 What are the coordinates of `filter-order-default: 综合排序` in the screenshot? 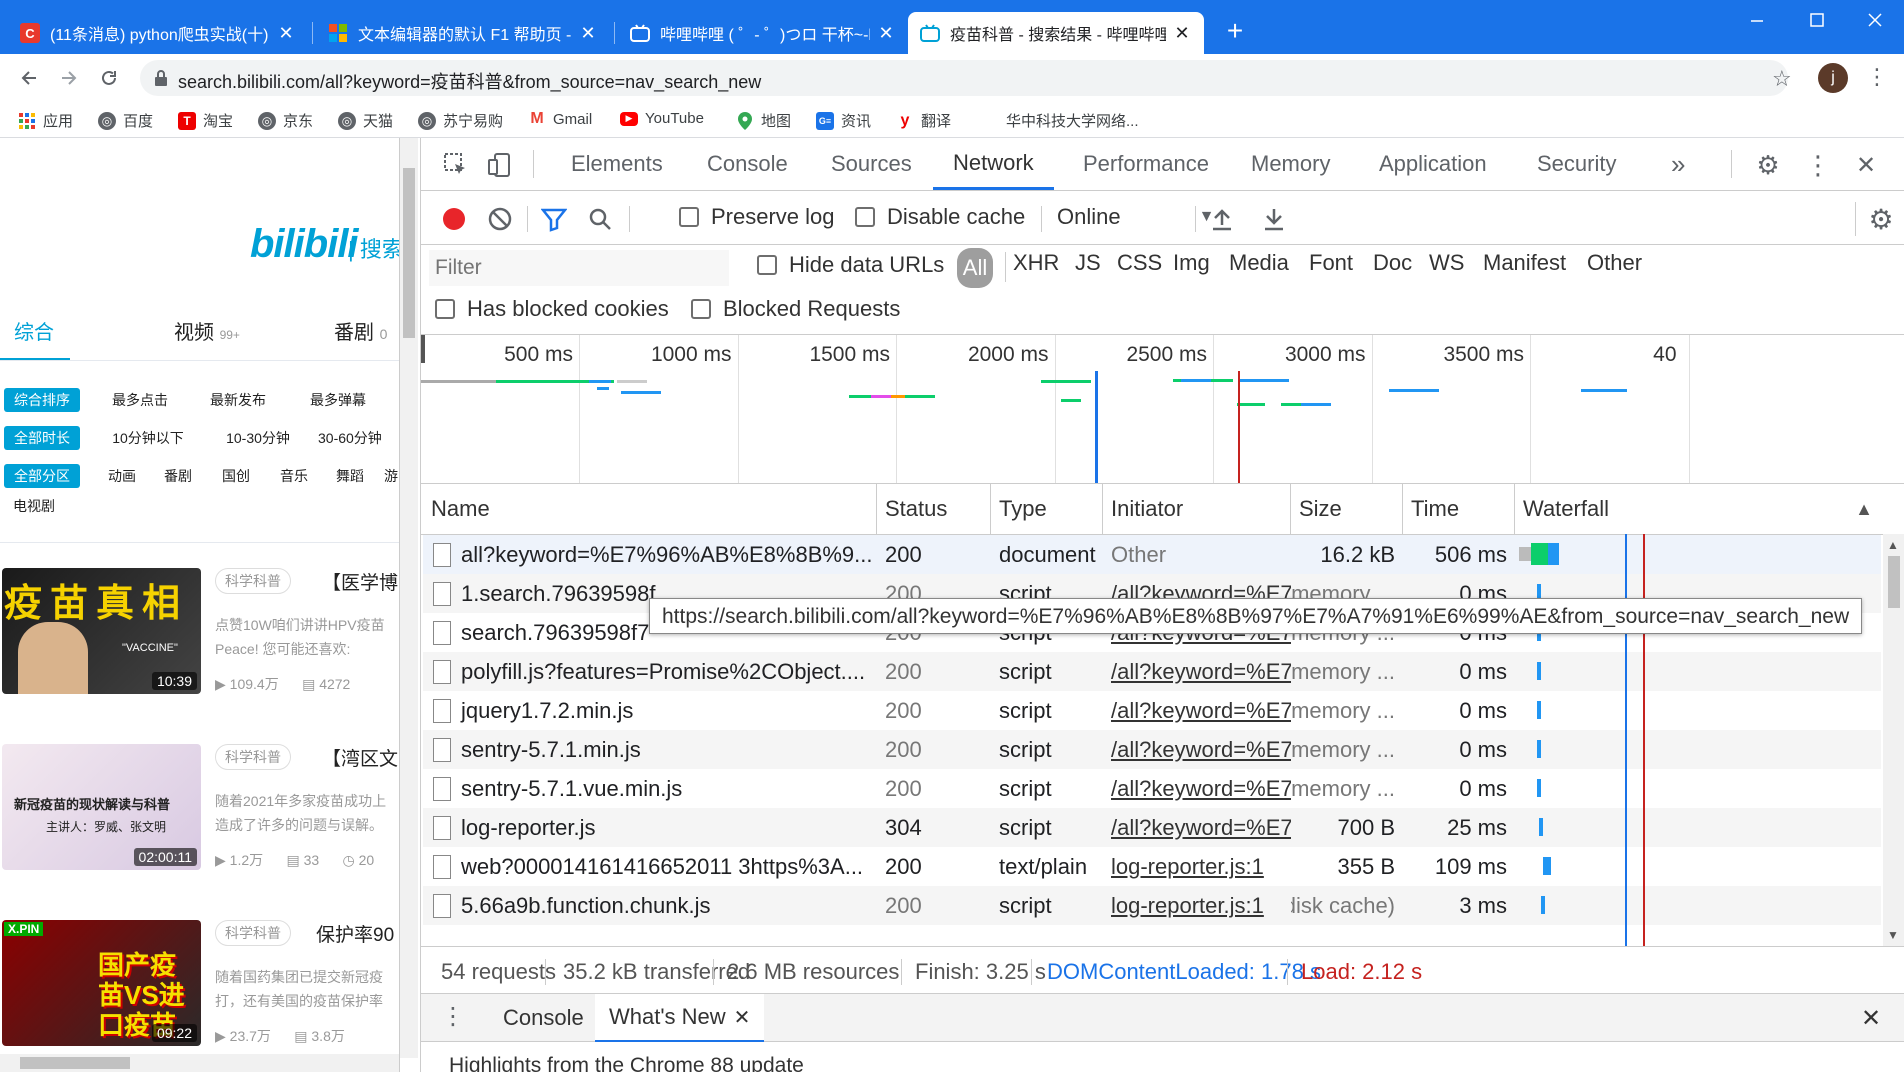 It's located at (42, 400).